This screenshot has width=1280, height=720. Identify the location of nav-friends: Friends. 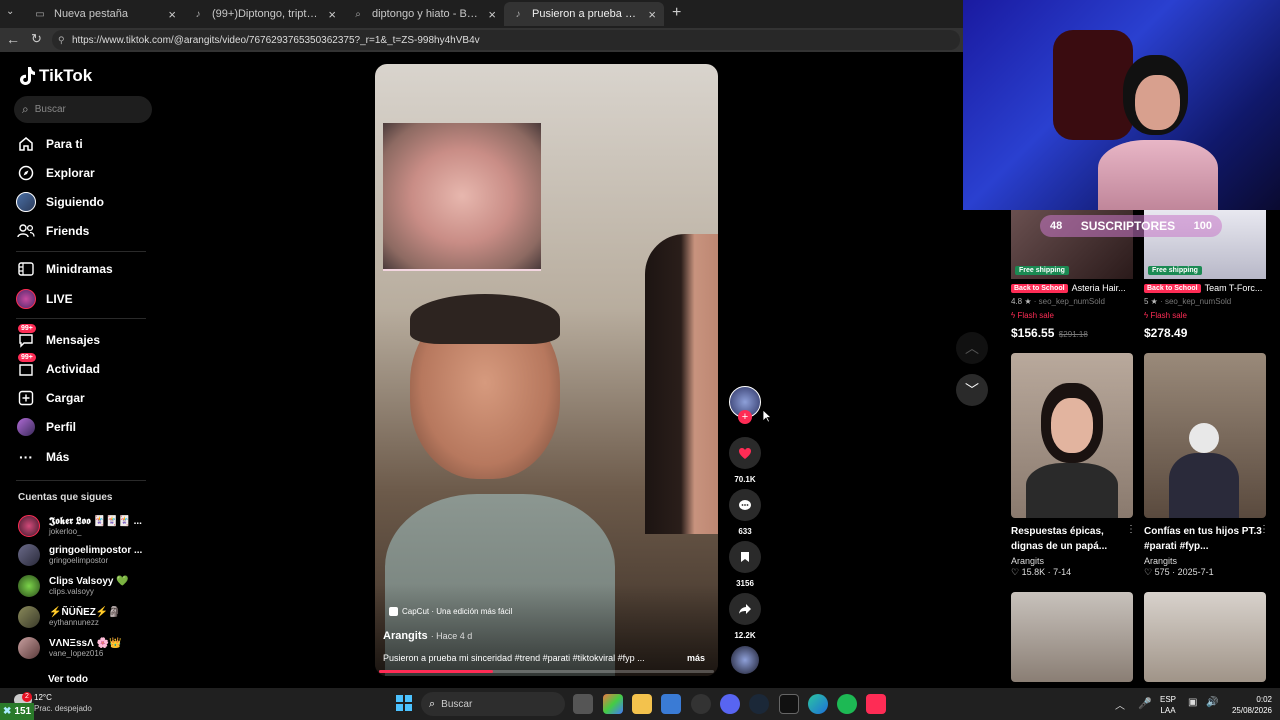
(52, 231).